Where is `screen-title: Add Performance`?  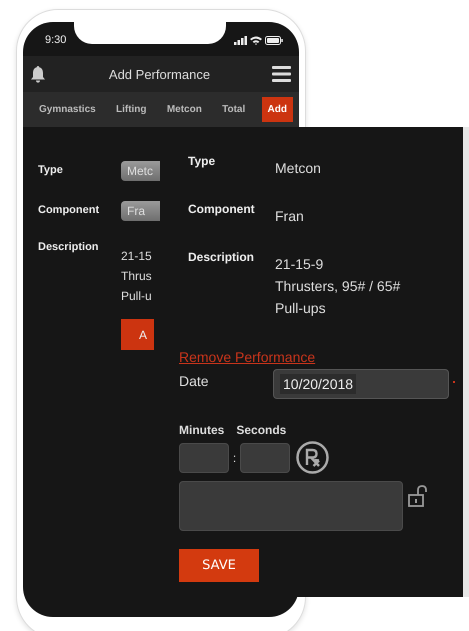
screen-title: Add Performance is located at coordinates (159, 74).